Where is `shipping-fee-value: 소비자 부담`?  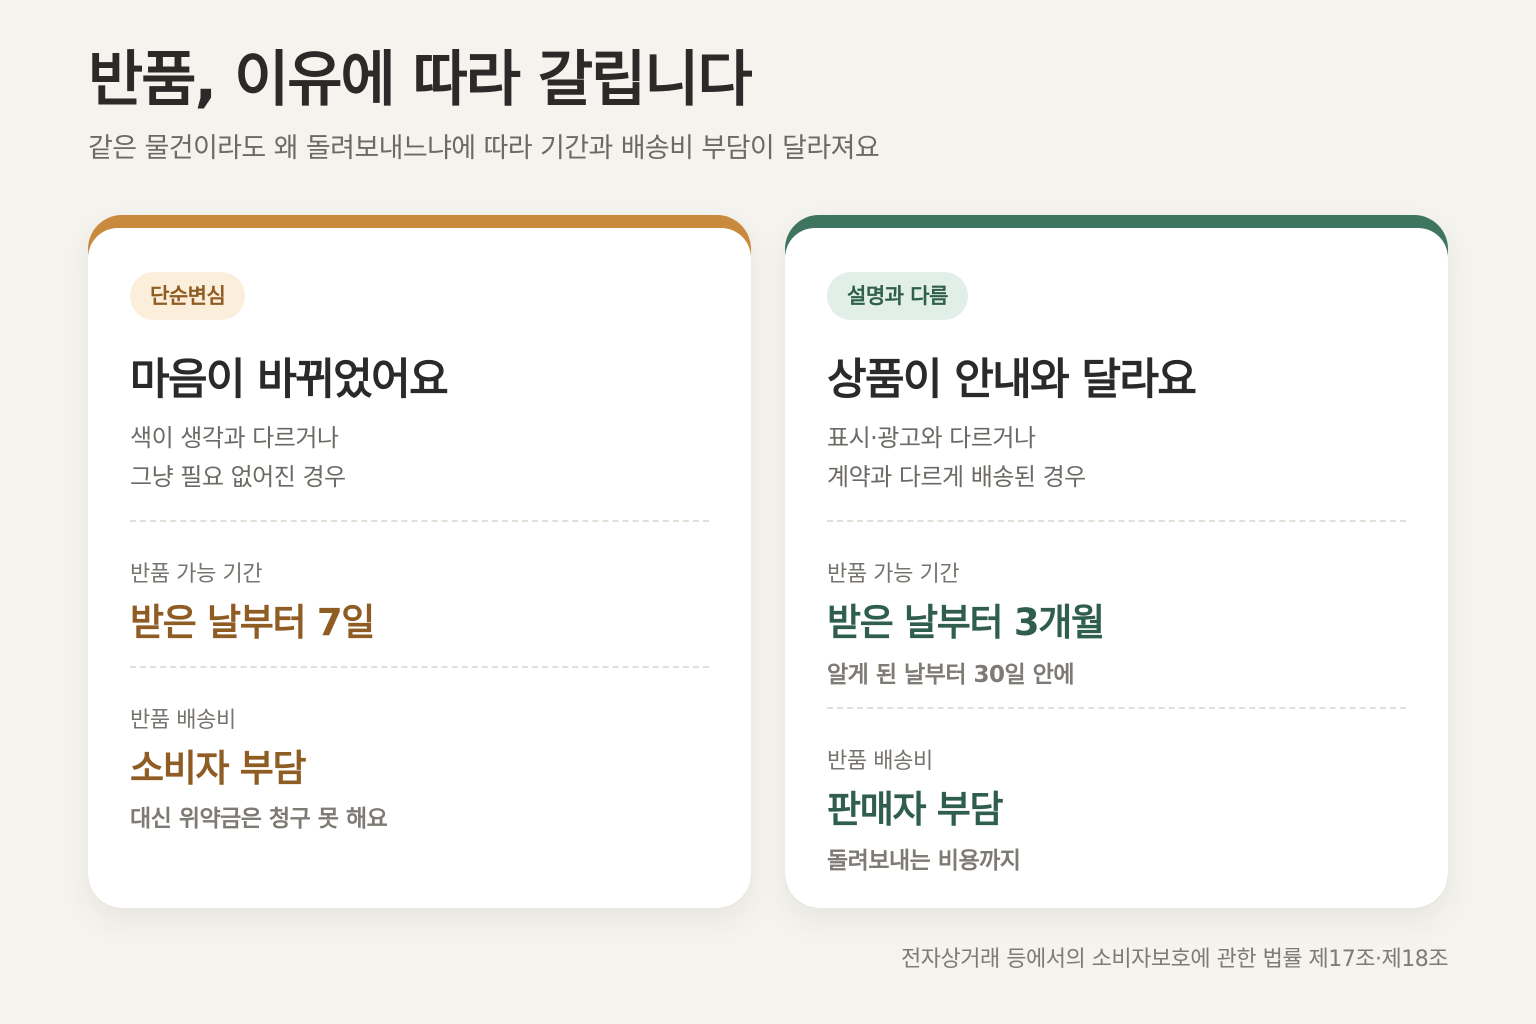 shipping-fee-value: 소비자 부담 is located at coordinates (218, 768).